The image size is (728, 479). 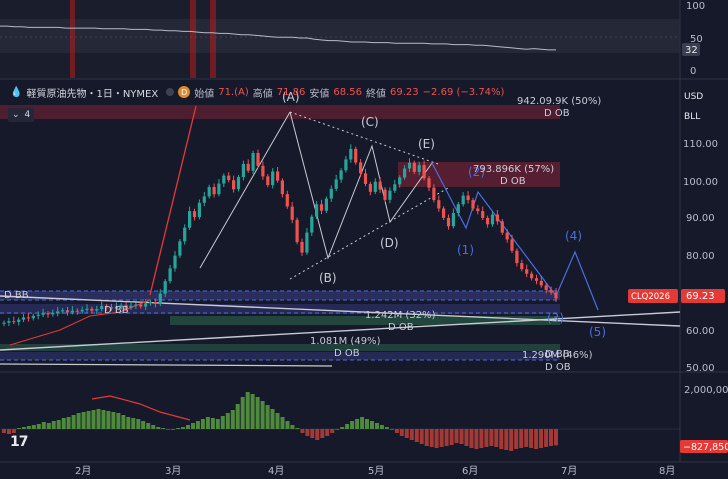 What do you see at coordinates (404, 92) in the screenshot?
I see `close-value: 69.23` at bounding box center [404, 92].